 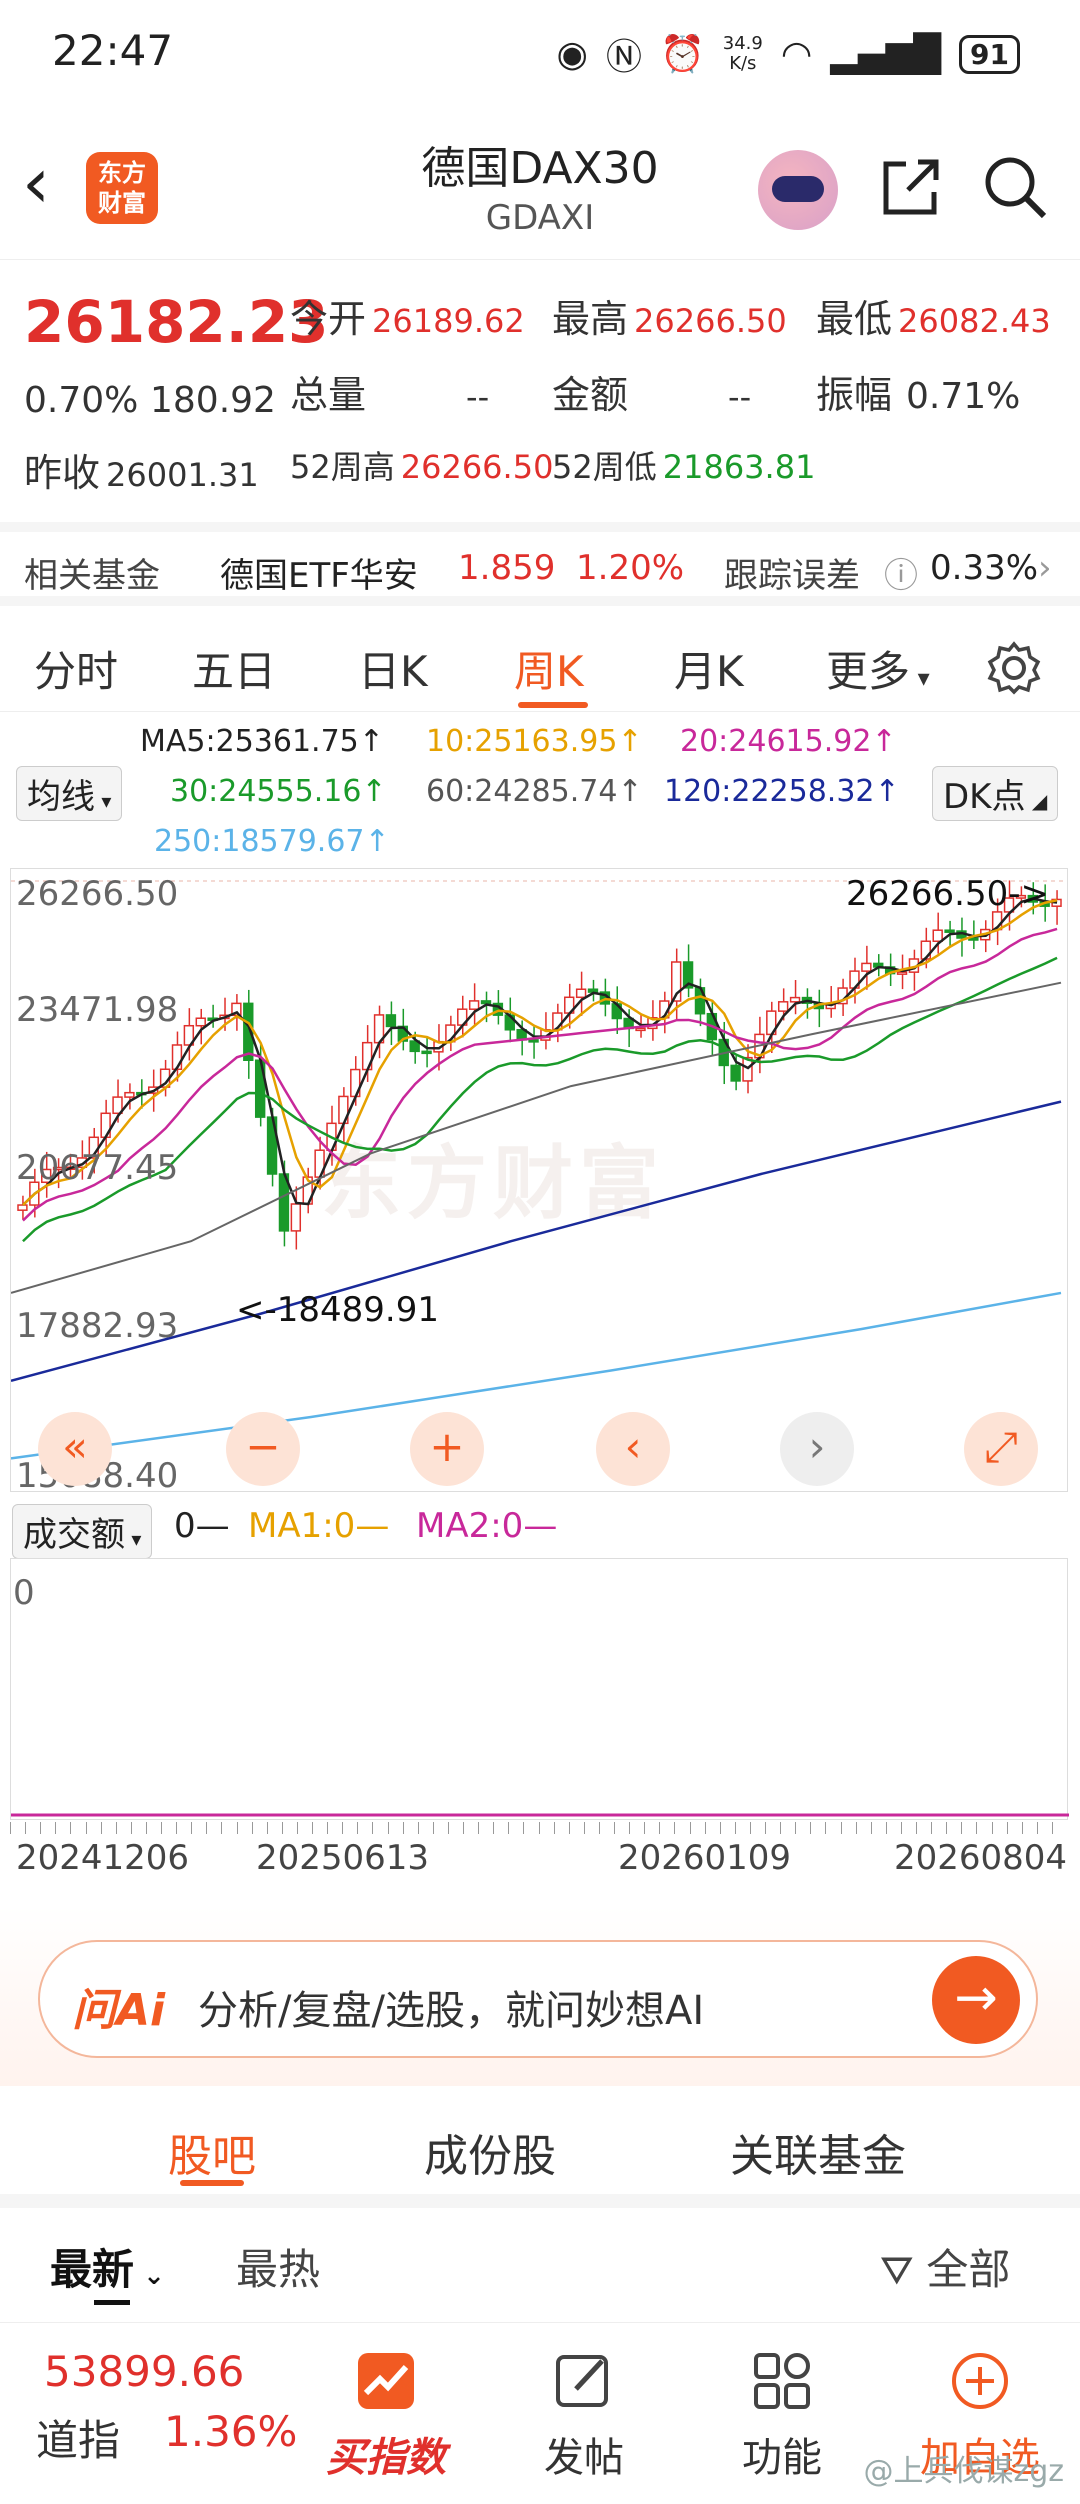 What do you see at coordinates (451, 2011) in the screenshot?
I see `ai-prompt-text: 分析/复盘/选股，就问妙想AI` at bounding box center [451, 2011].